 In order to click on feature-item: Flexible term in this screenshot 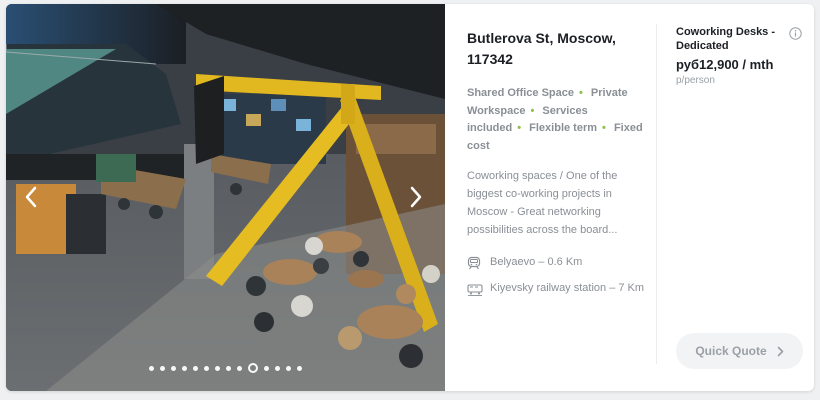, I will do `click(563, 128)`.